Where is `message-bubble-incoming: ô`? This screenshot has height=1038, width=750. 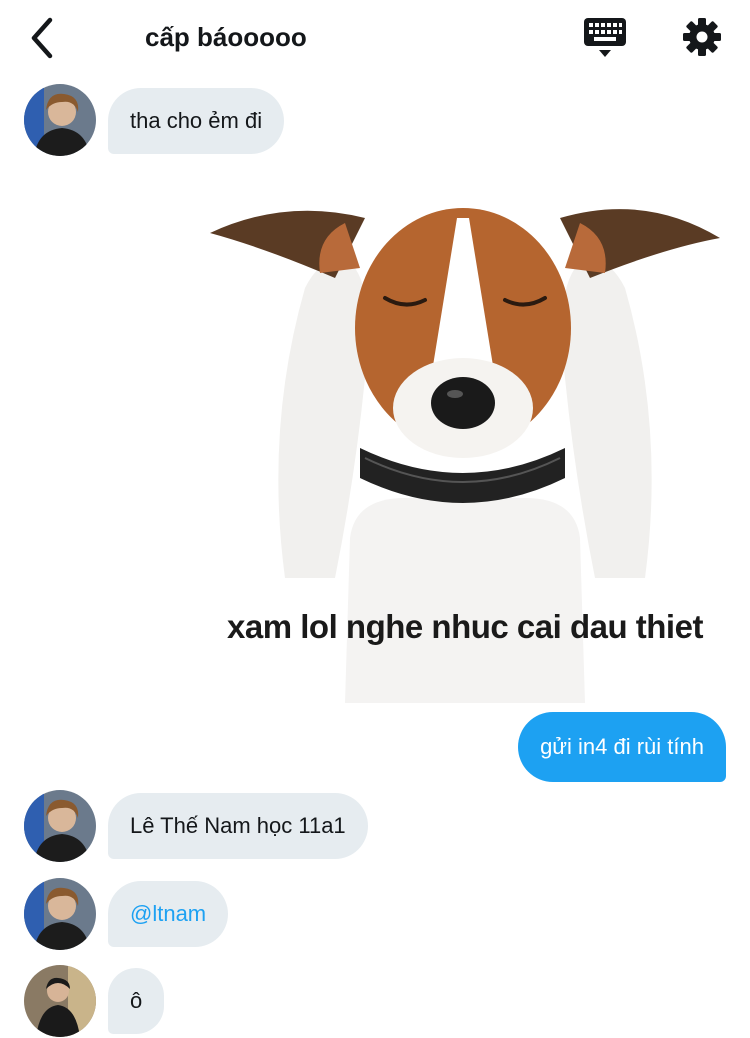
message-bubble-incoming: ô is located at coordinates (136, 1001).